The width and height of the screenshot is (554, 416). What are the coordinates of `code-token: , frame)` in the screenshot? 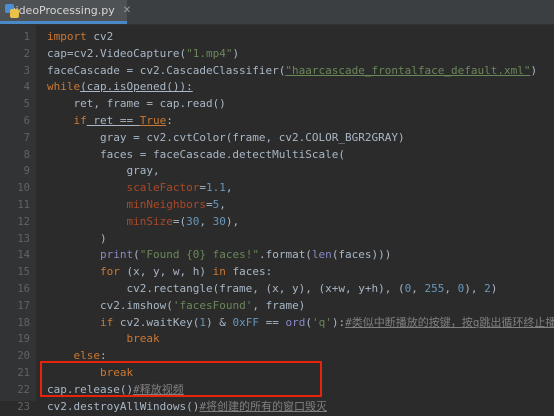 It's located at (279, 305).